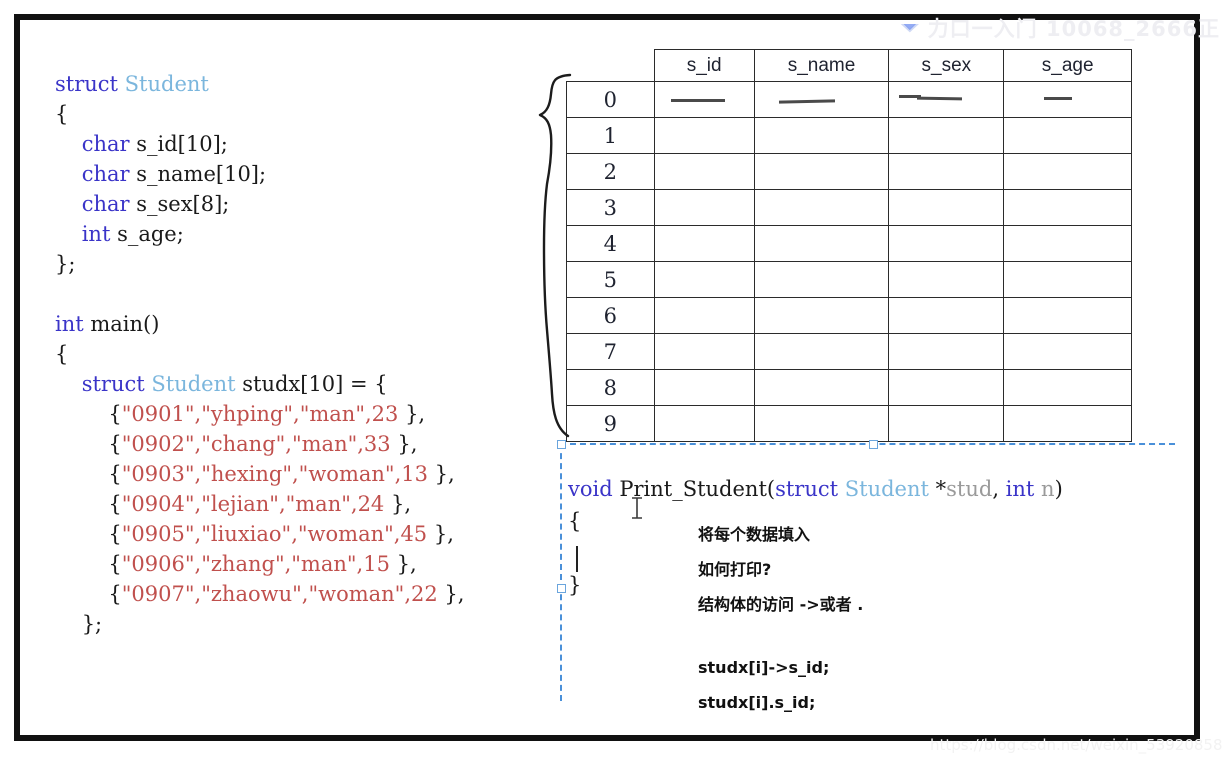 This screenshot has width=1228, height=769. What do you see at coordinates (890, 489) in the screenshot?
I see `fn-code-token: Student` at bounding box center [890, 489].